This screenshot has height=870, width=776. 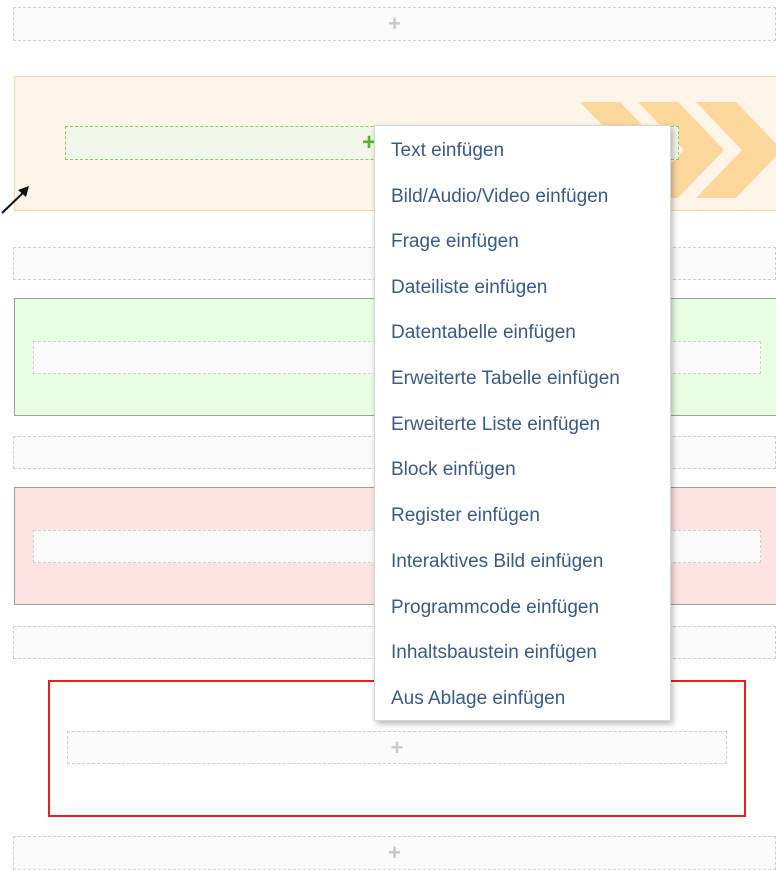 I want to click on insert-zone-bottom: +, so click(x=394, y=853).